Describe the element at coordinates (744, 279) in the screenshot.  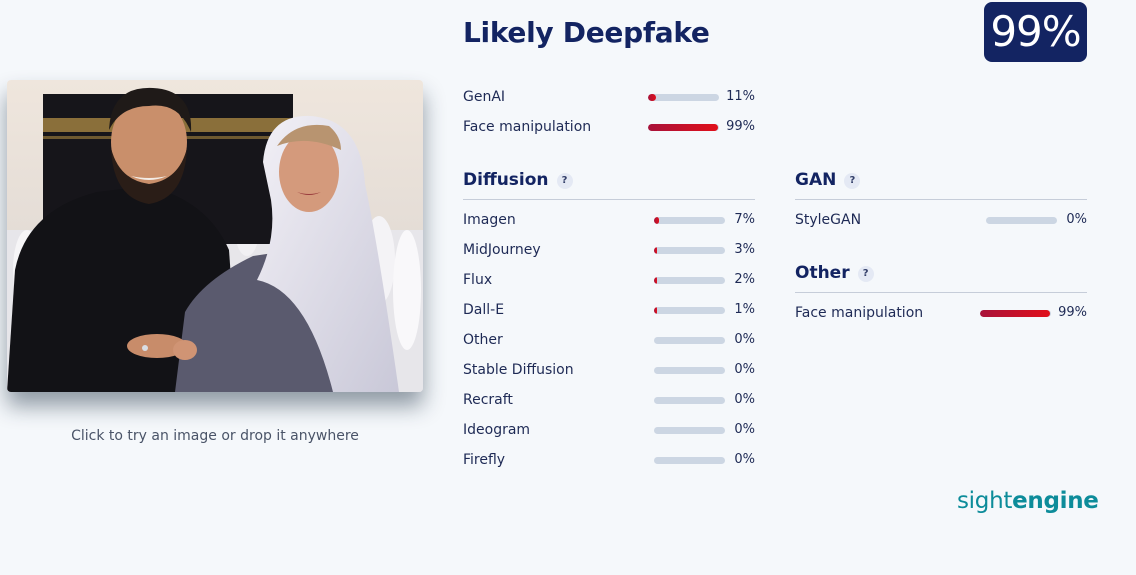
I see `row-percent: 2%` at that location.